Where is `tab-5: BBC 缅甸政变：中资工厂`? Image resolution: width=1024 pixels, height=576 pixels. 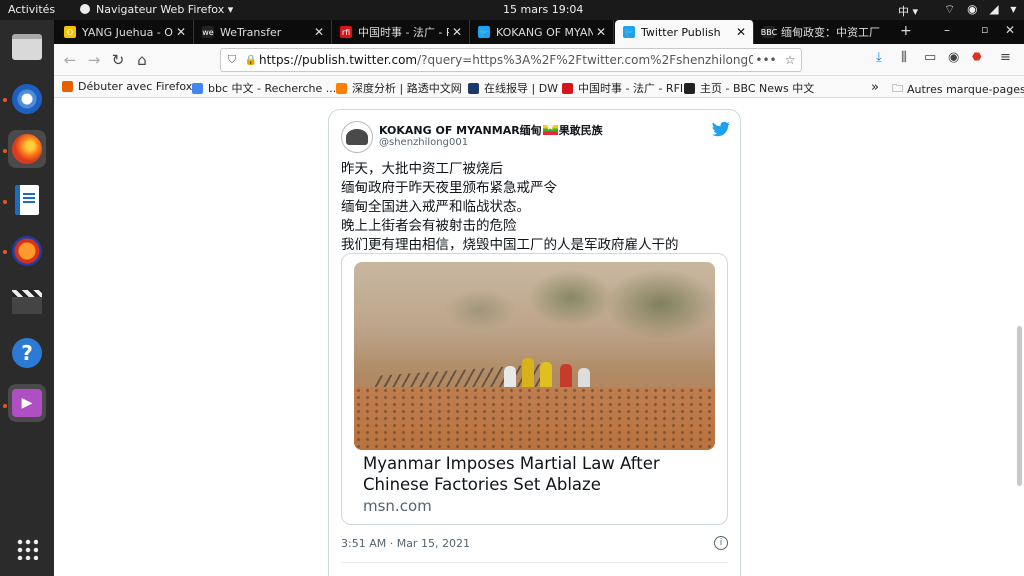
tab-5: BBC 缅甸政变：中资工厂 is located at coordinates (823, 32).